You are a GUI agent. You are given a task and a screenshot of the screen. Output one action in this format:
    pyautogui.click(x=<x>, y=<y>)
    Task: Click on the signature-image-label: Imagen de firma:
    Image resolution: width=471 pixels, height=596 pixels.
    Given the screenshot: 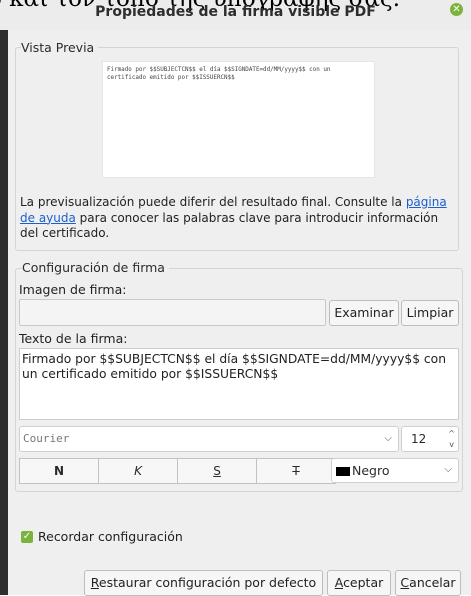 What is the action you would take?
    pyautogui.click(x=73, y=289)
    